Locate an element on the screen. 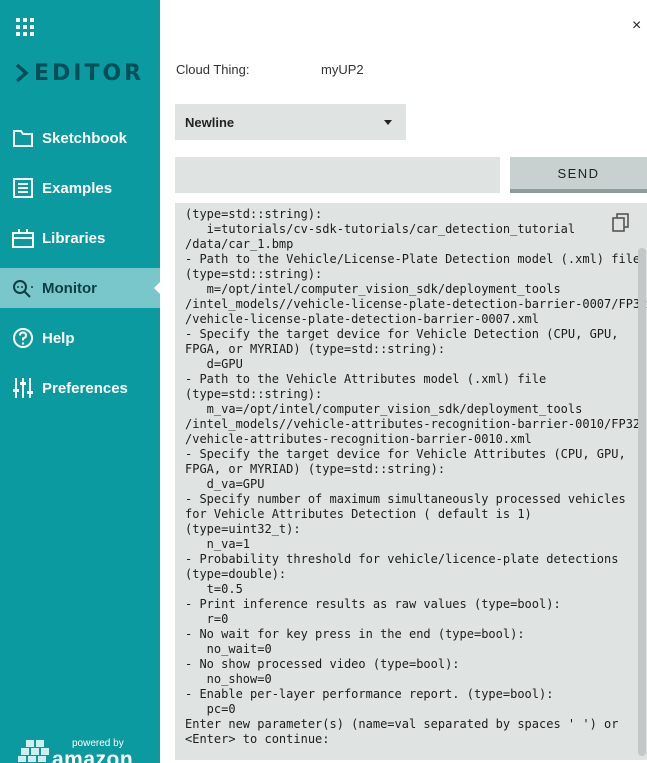  sidebar-item-label: Help is located at coordinates (58, 338).